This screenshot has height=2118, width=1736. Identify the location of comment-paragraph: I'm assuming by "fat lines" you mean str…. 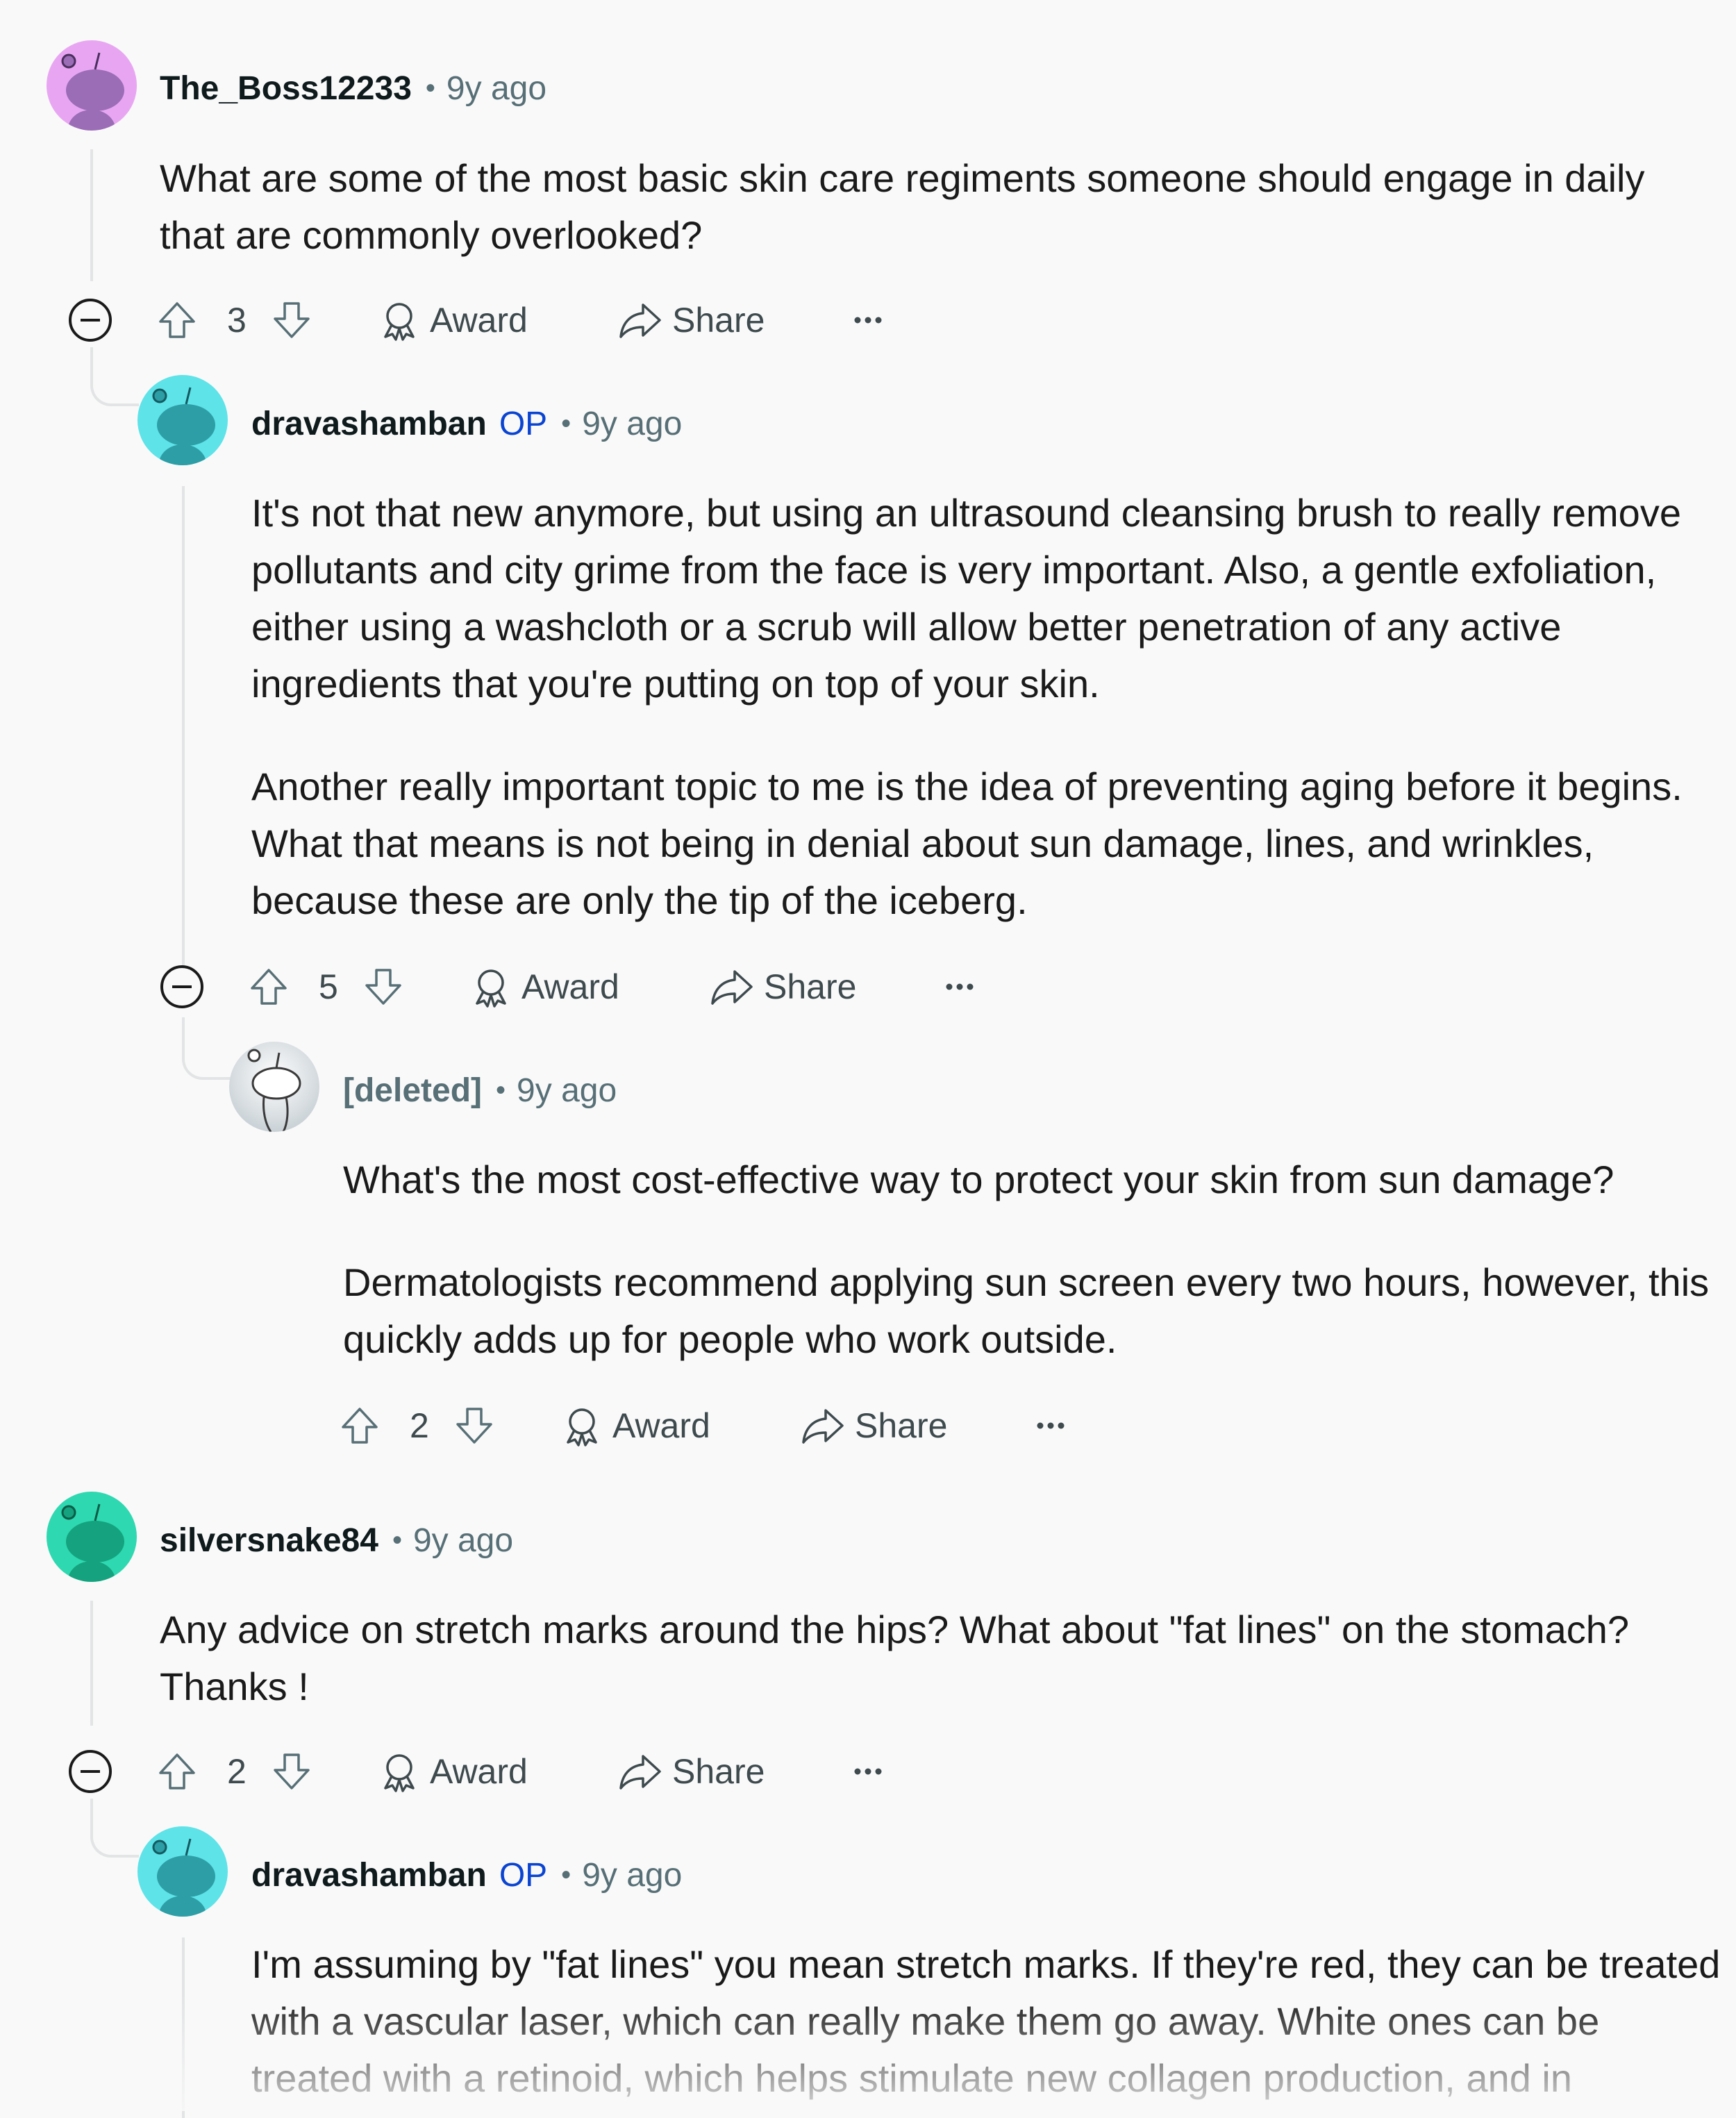
(986, 2021).